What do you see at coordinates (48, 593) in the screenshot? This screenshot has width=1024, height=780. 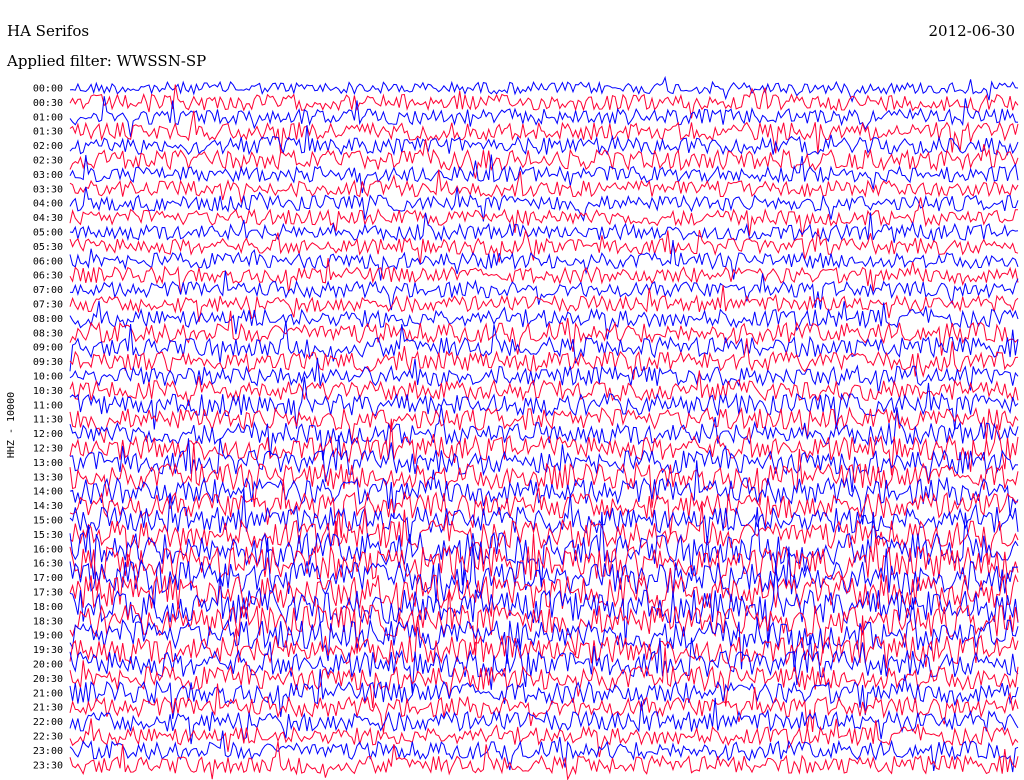 I see `row-time-label: 17:30` at bounding box center [48, 593].